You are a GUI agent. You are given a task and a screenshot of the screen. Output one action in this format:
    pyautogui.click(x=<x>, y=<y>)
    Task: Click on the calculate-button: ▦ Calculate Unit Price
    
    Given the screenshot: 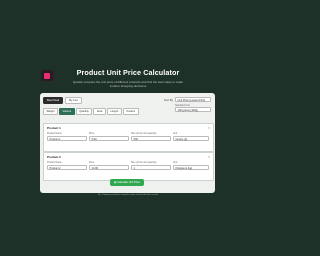 What is the action you would take?
    pyautogui.click(x=127, y=182)
    